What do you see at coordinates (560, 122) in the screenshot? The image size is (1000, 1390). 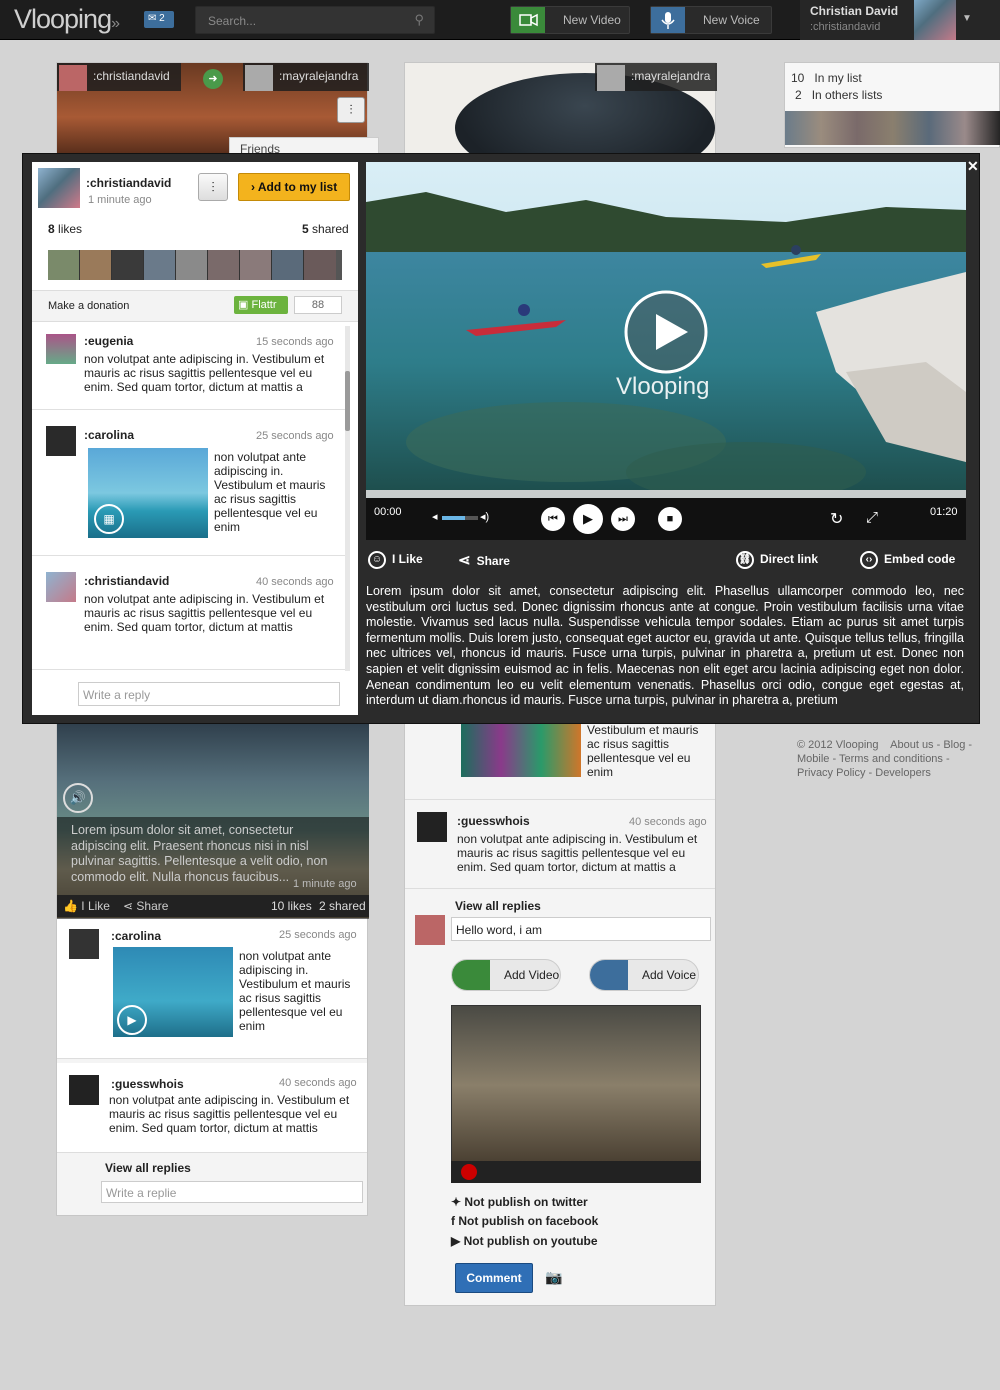 I see `post-card: :mayralejandra` at bounding box center [560, 122].